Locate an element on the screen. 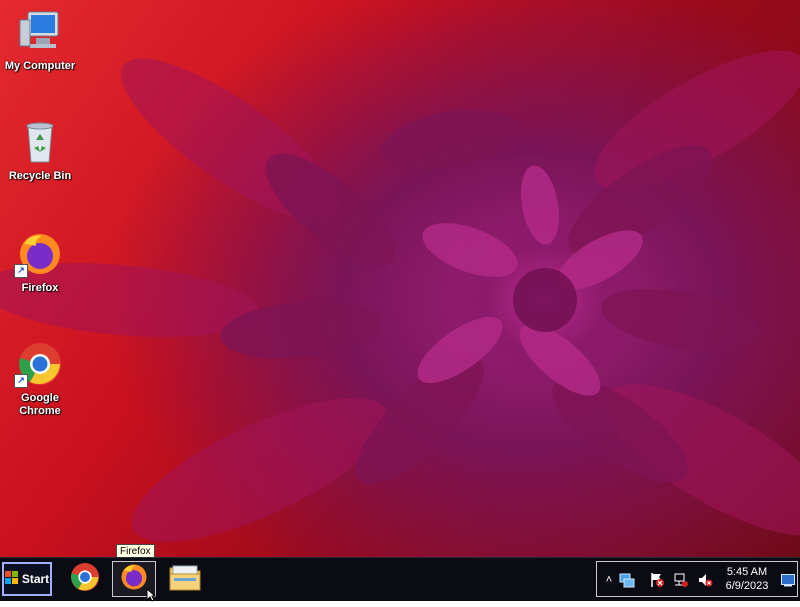 Image resolution: width=800 pixels, height=607 pixels. volume-muted-icon is located at coordinates (705, 580).